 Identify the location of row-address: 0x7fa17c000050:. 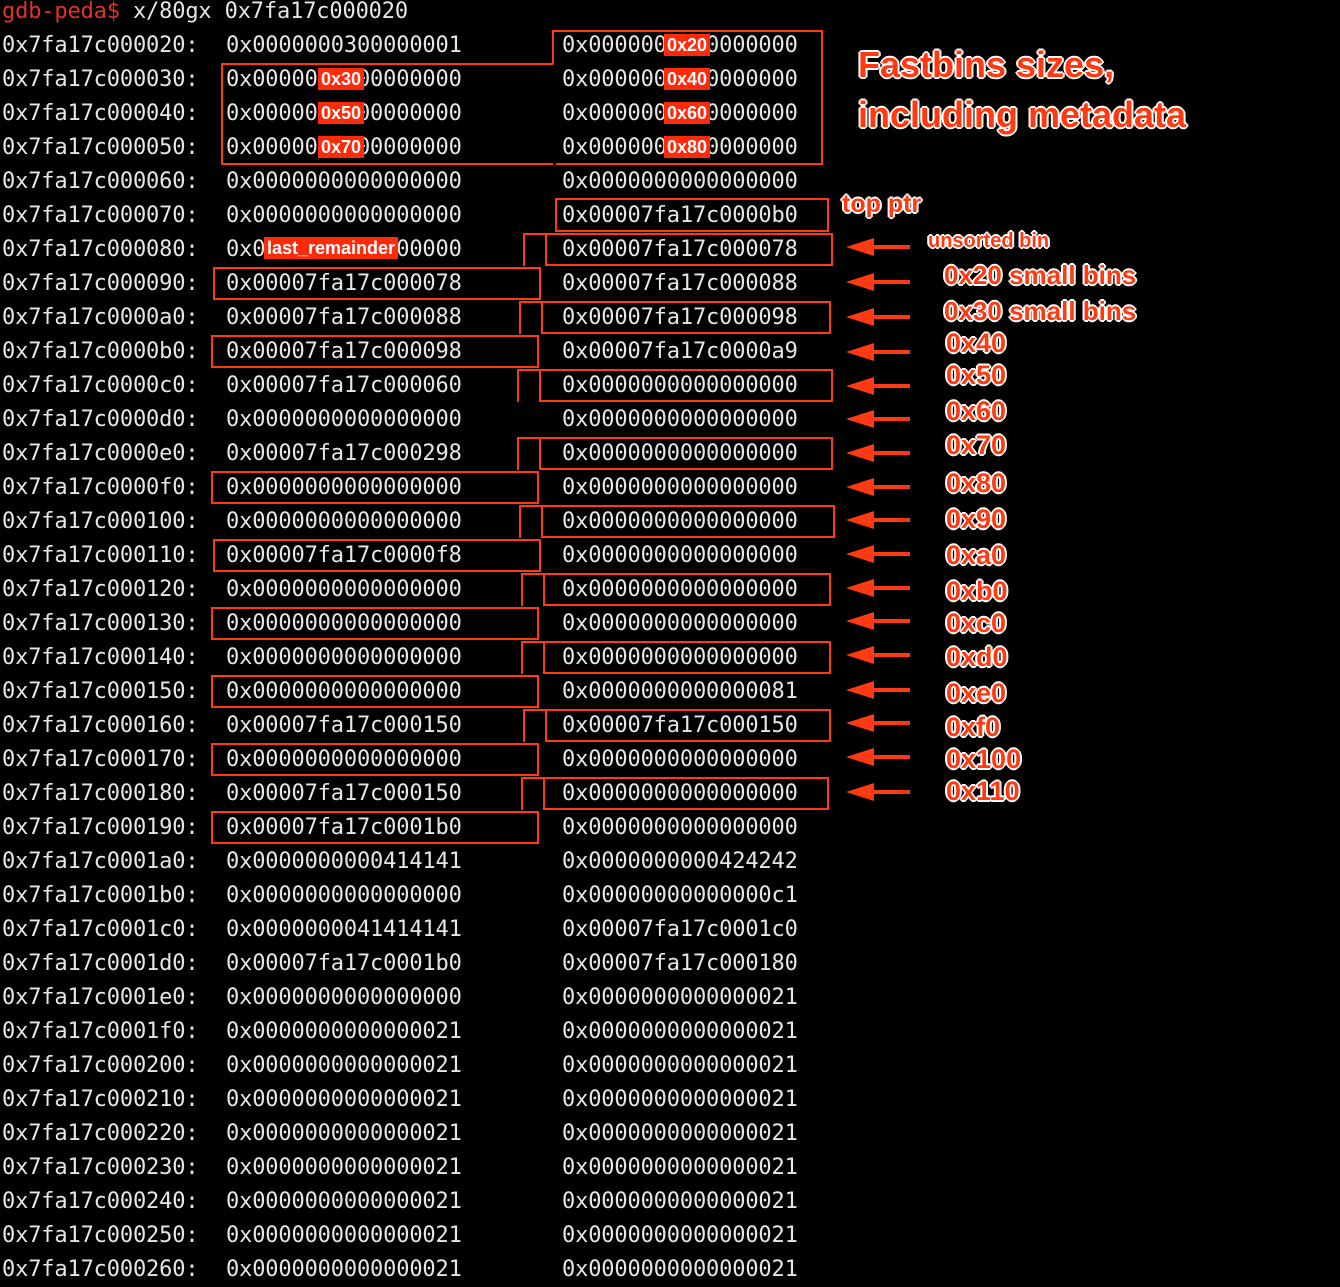
(100, 147).